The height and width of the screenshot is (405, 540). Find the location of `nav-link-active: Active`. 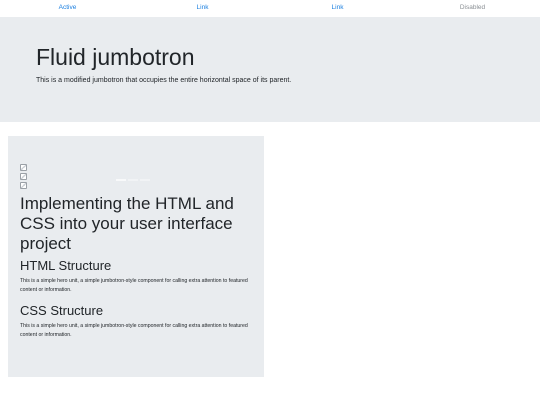

nav-link-active: Active is located at coordinates (67, 8).